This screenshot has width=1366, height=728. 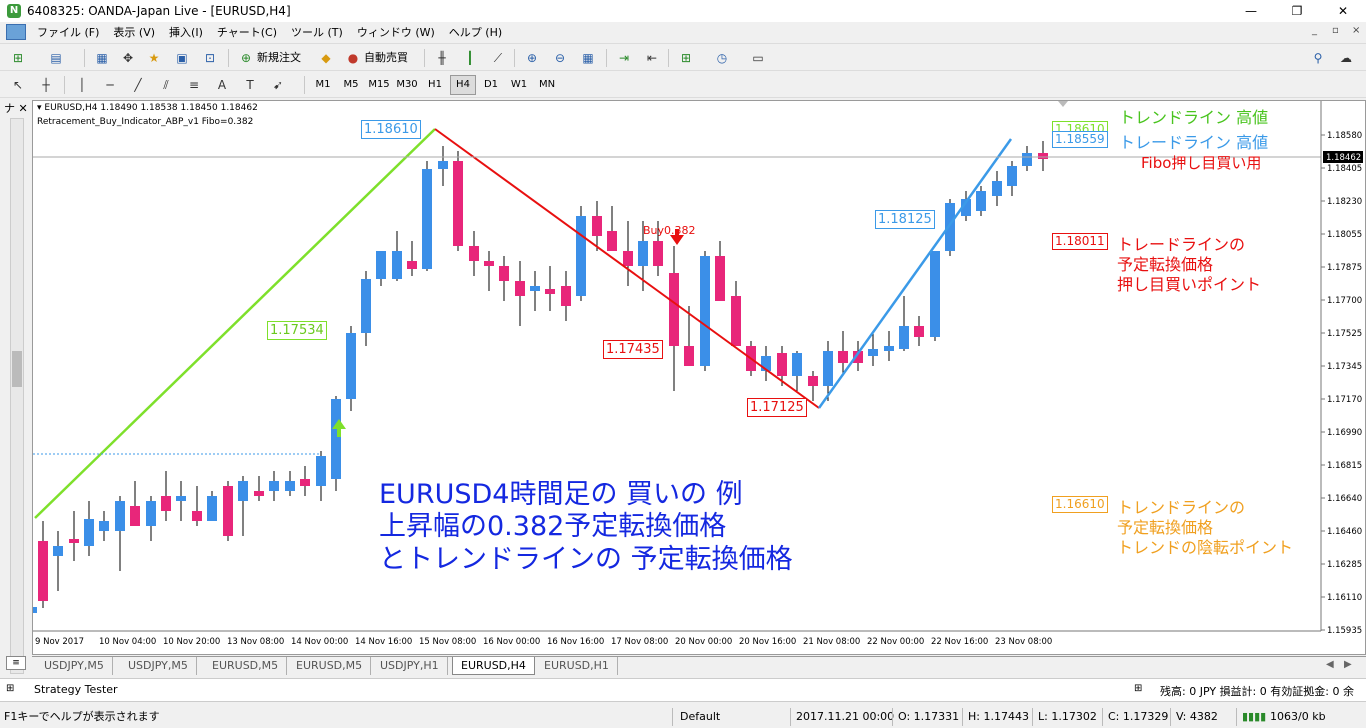 What do you see at coordinates (134, 32) in the screenshot?
I see `menu-view: 表示 (V)` at bounding box center [134, 32].